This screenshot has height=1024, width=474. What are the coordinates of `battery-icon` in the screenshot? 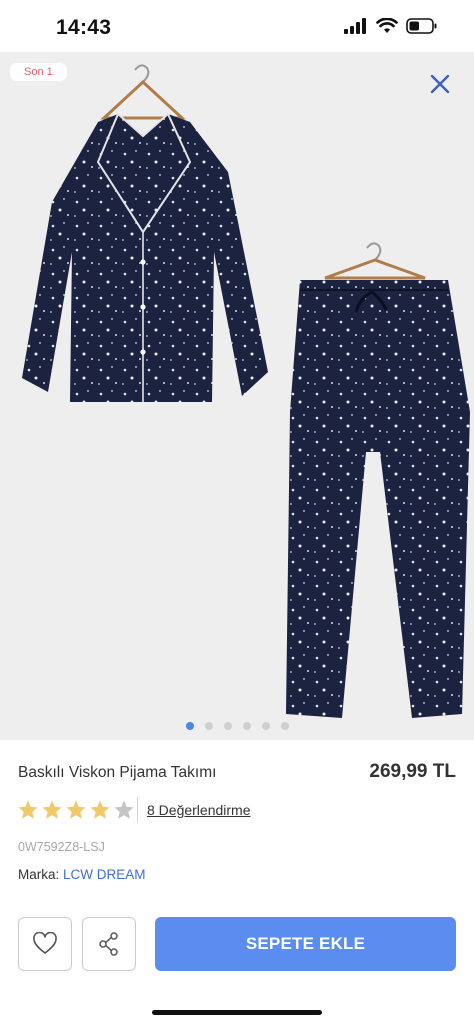 It's located at (421, 26).